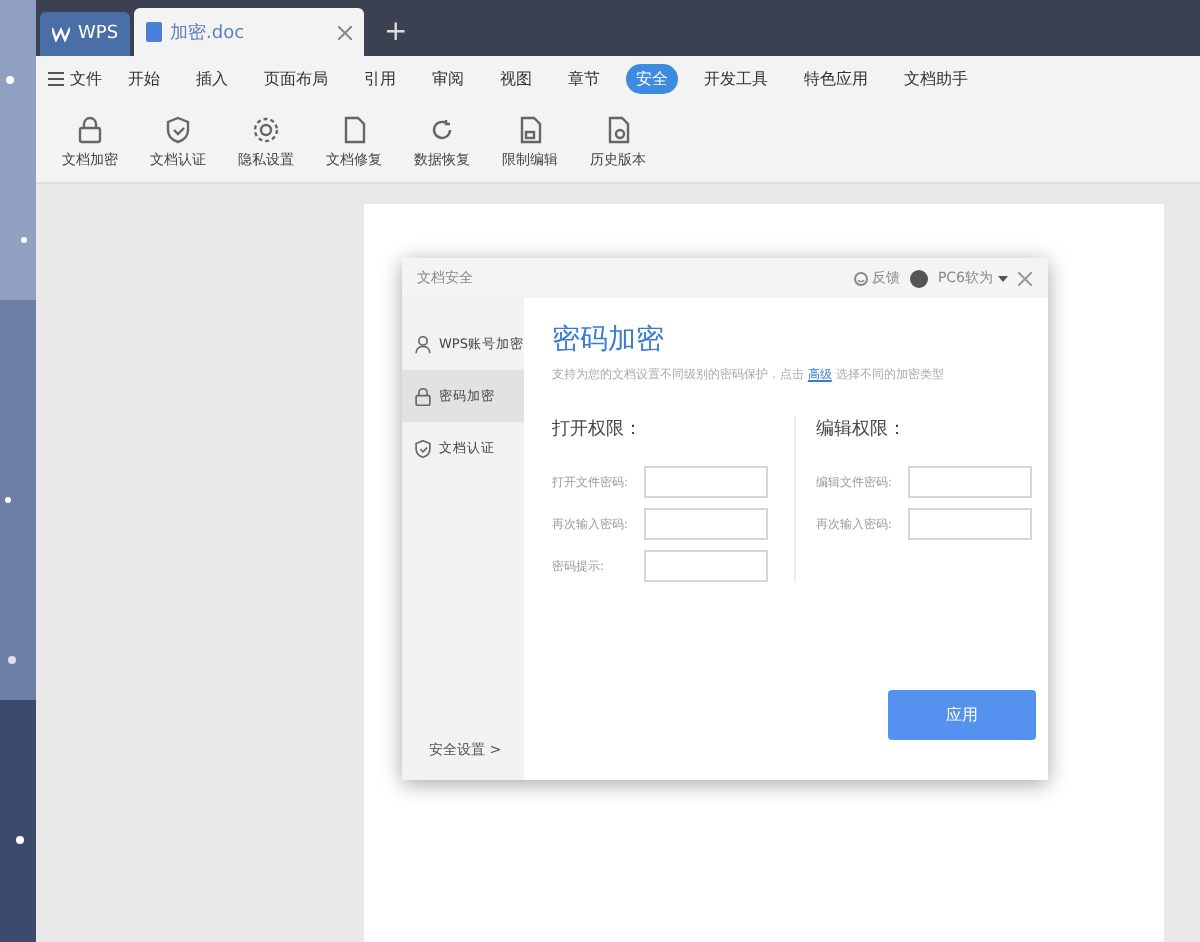  What do you see at coordinates (296, 78) in the screenshot?
I see `menu-tab: 页面布局` at bounding box center [296, 78].